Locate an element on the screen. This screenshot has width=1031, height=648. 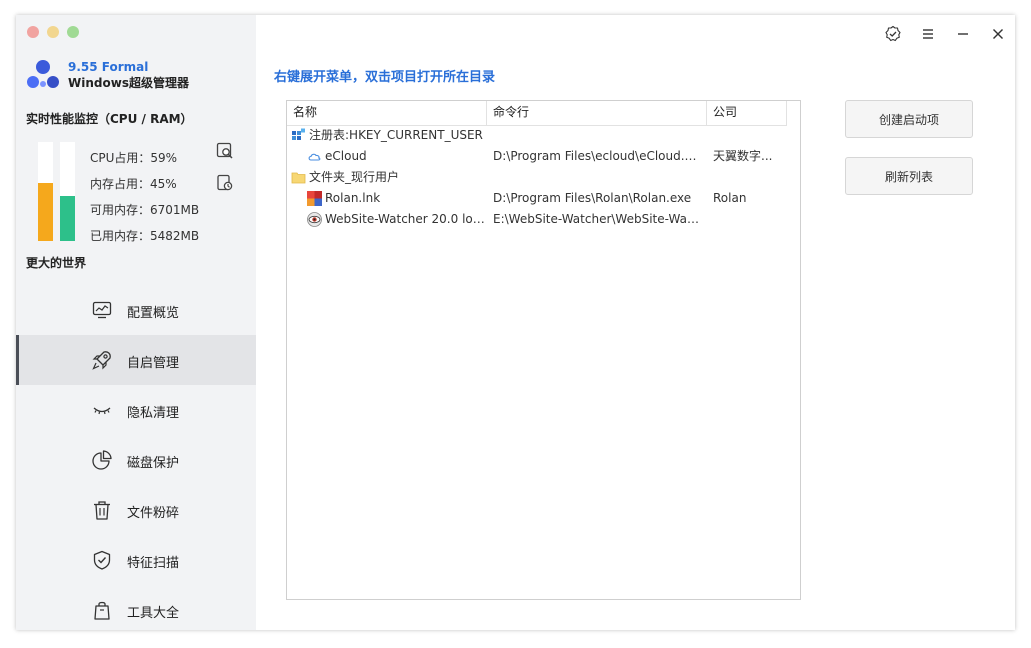
nav-label-startup-manager: 自启管理 is located at coordinates (153, 363).